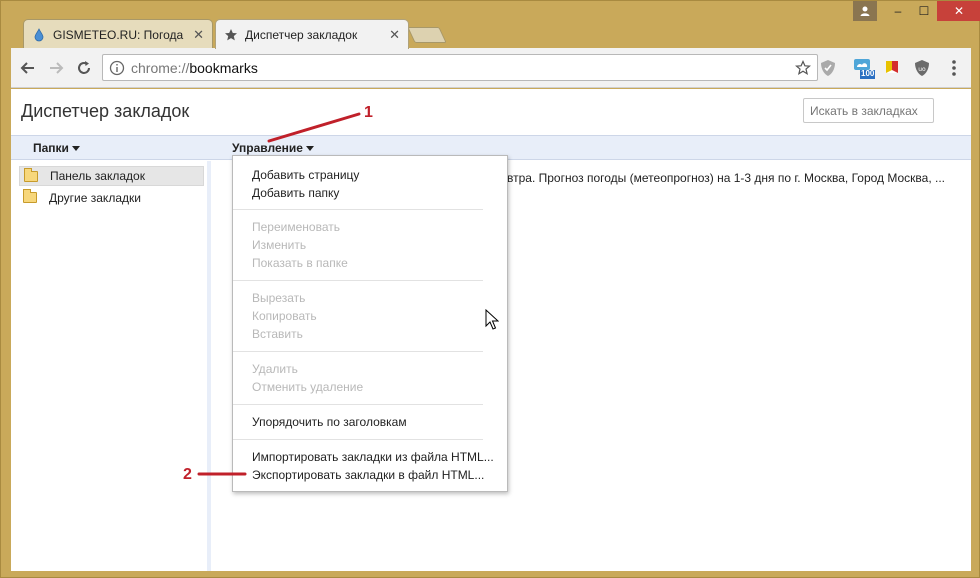  What do you see at coordinates (368, 112) in the screenshot?
I see `annotation-number-1: 1` at bounding box center [368, 112].